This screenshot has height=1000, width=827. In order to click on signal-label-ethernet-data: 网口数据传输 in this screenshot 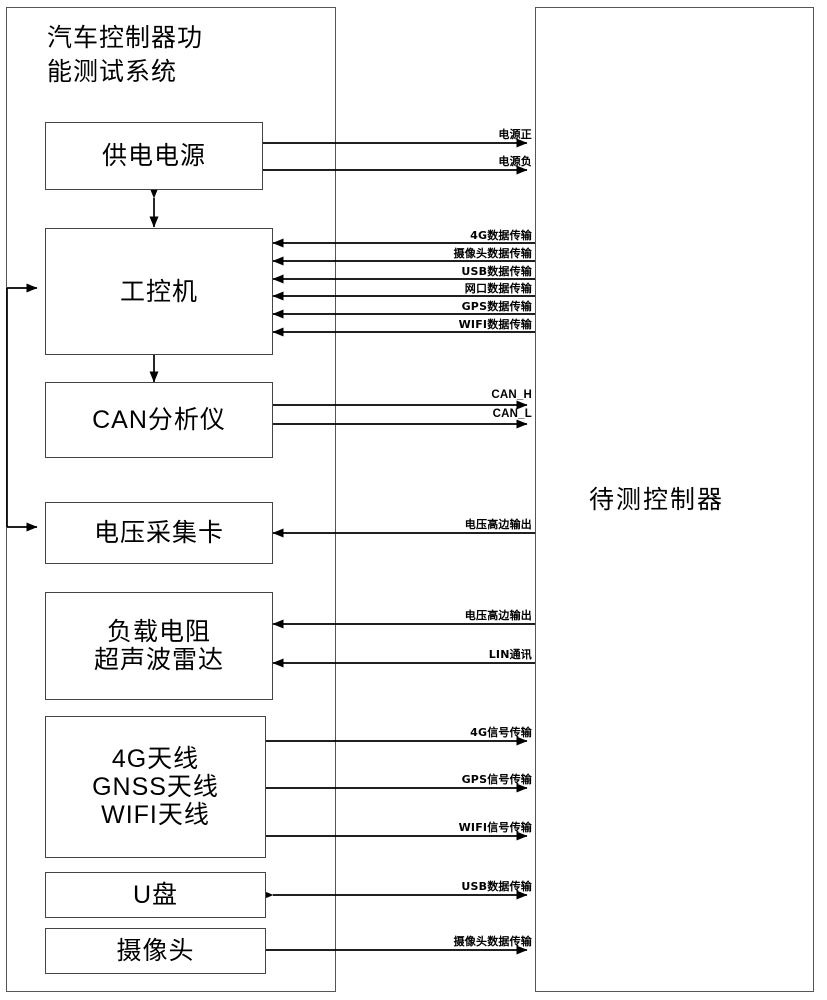, I will do `click(498, 288)`.